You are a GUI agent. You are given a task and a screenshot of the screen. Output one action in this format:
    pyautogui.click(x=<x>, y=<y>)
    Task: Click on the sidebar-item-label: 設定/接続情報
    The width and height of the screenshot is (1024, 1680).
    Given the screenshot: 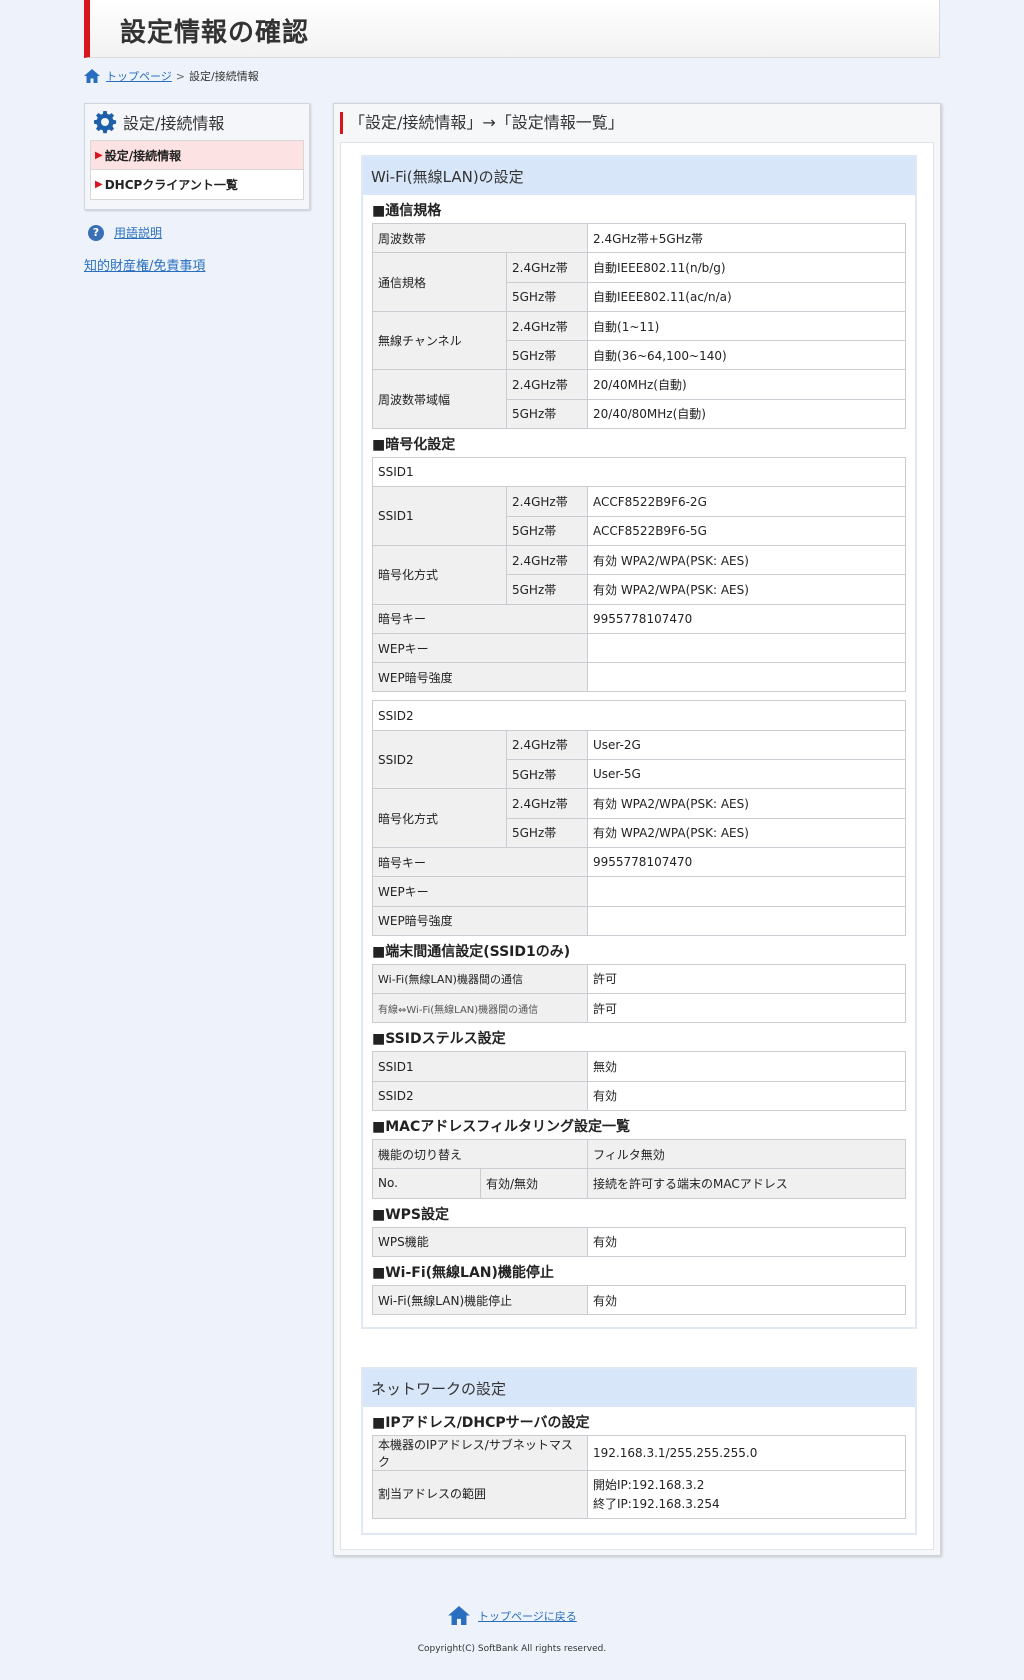 What is the action you would take?
    pyautogui.click(x=143, y=155)
    